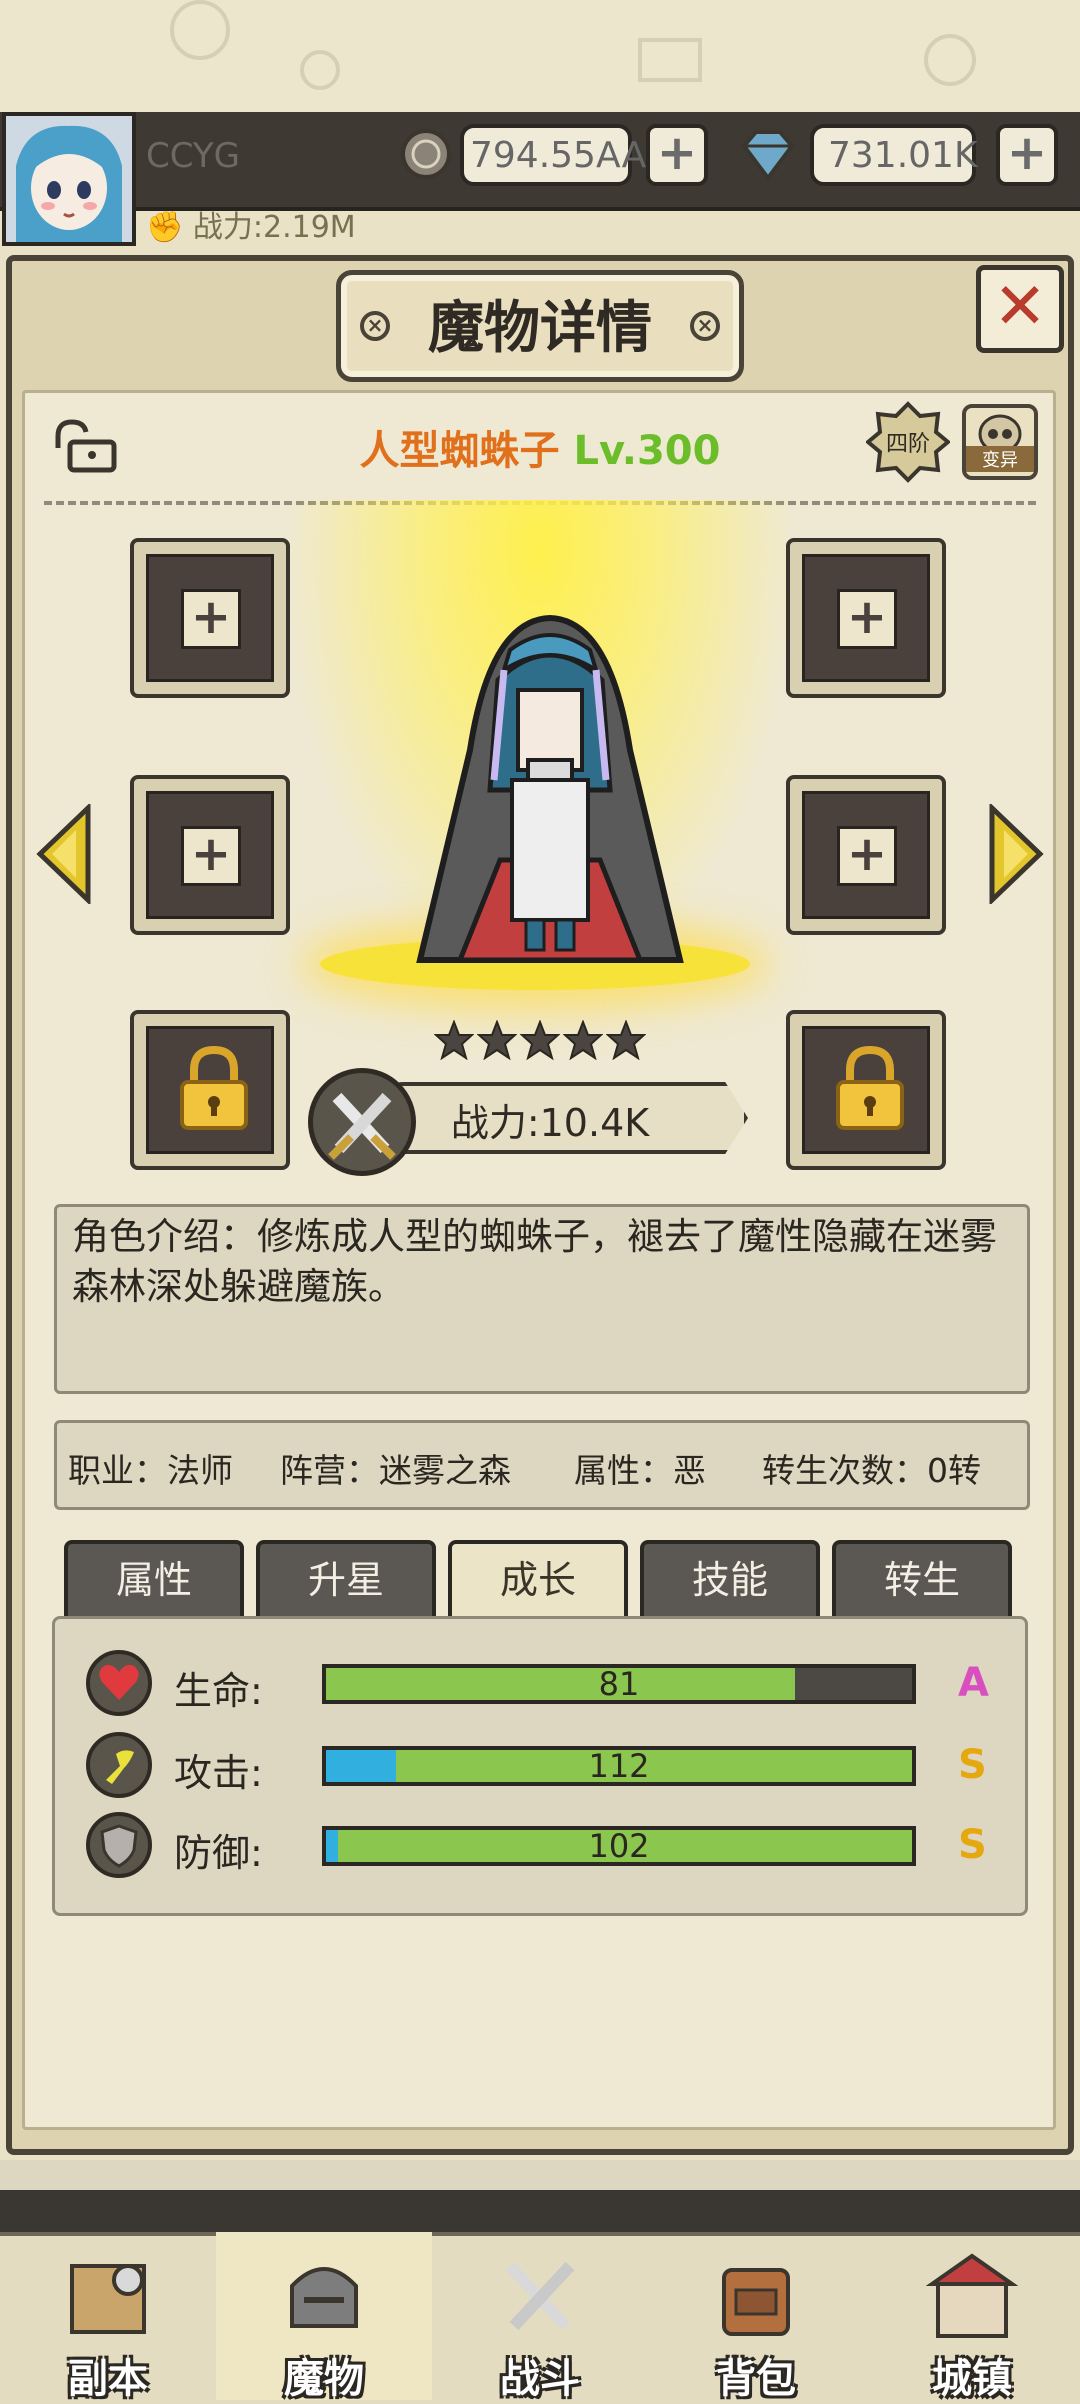 This screenshot has height=2404, width=1080. I want to click on equip-slot-1: +, so click(210, 618).